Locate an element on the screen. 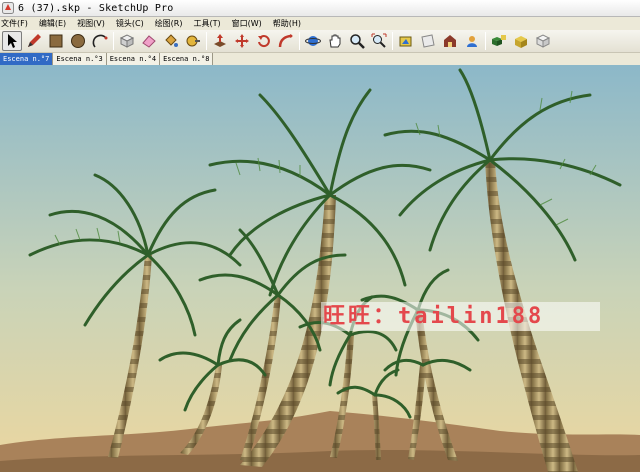  extension-tool-button is located at coordinates (472, 41).